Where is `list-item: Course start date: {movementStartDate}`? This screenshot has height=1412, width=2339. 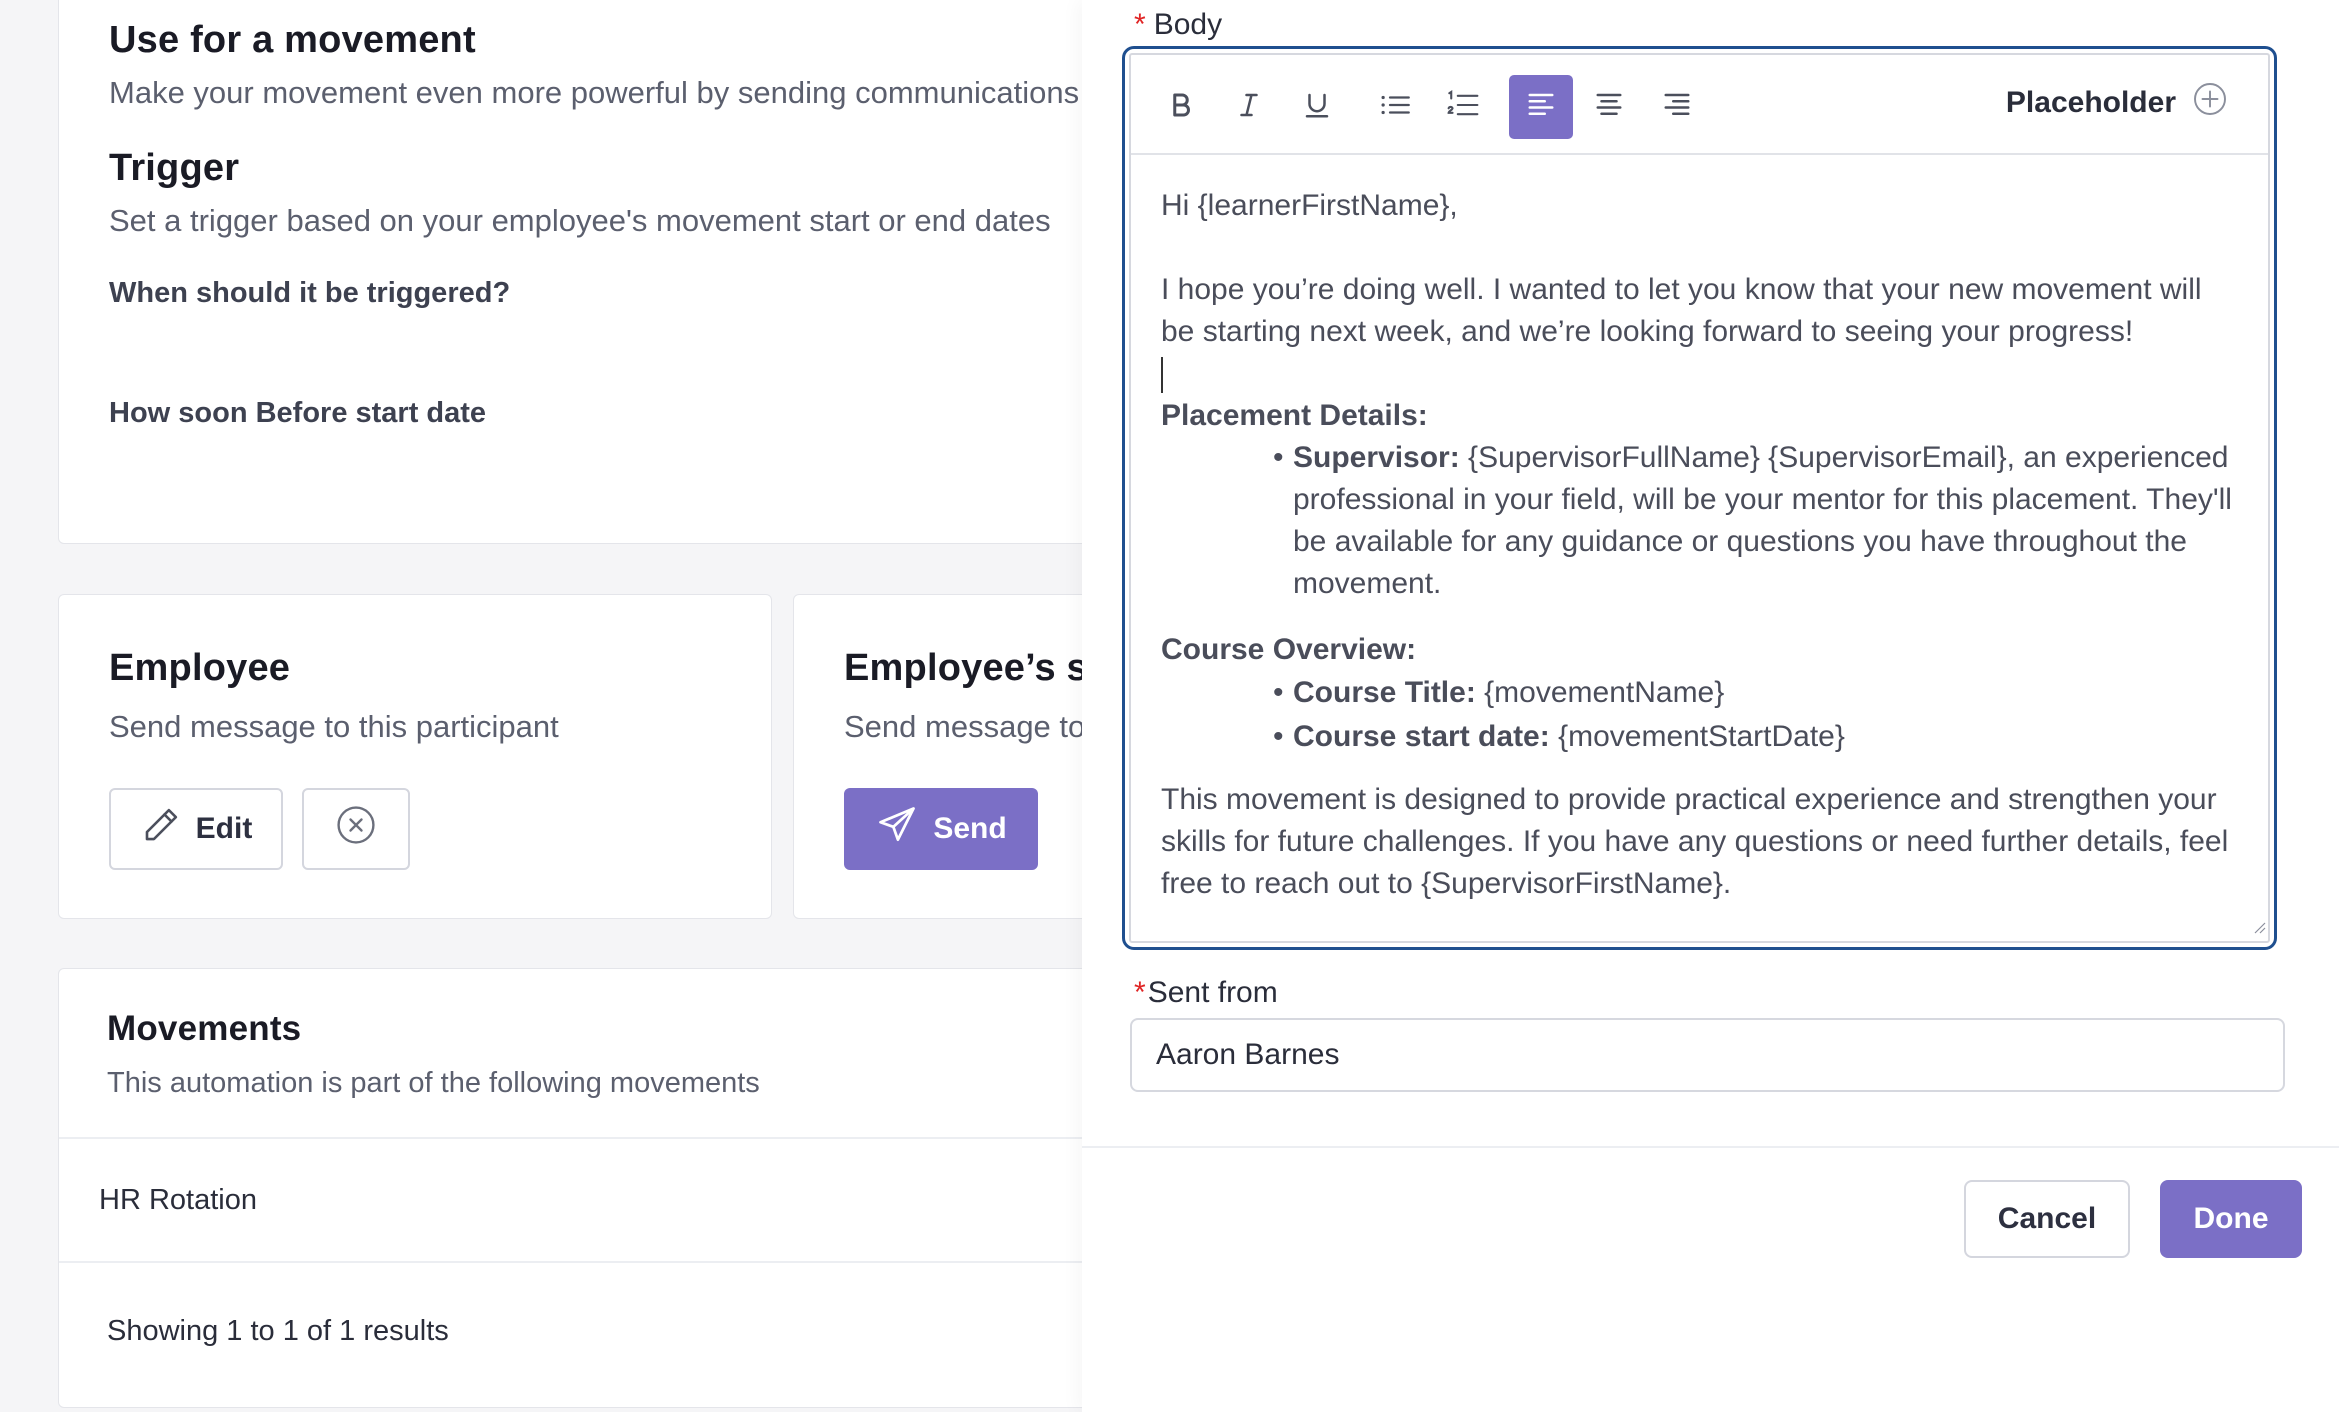
list-item: Course start date: {movementStartDate} is located at coordinates (1755, 737).